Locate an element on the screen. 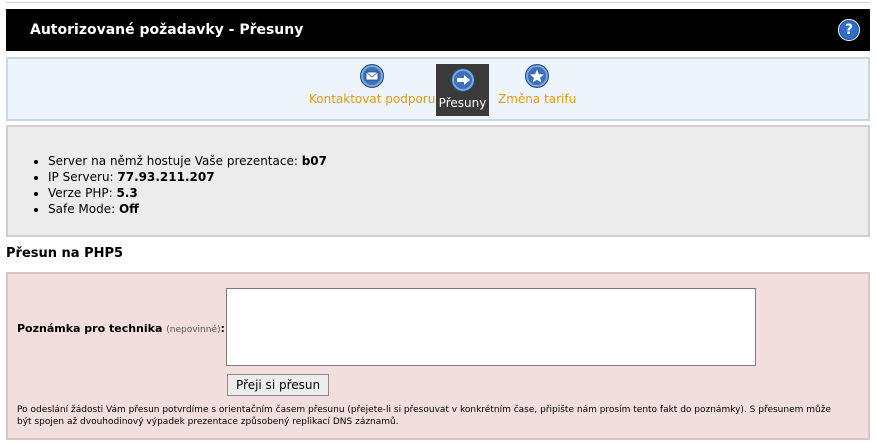 Image resolution: width=877 pixels, height=443 pixels. server-info-item: Verze PHP: 5.3 is located at coordinates (187, 193).